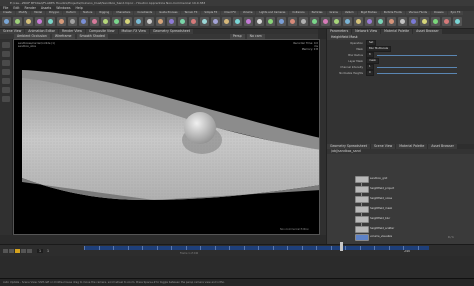 Image resolution: width=474 pixels, height=286 pixels. What do you see at coordinates (48, 251) in the screenshot?
I see `start-frame: 1` at bounding box center [48, 251].